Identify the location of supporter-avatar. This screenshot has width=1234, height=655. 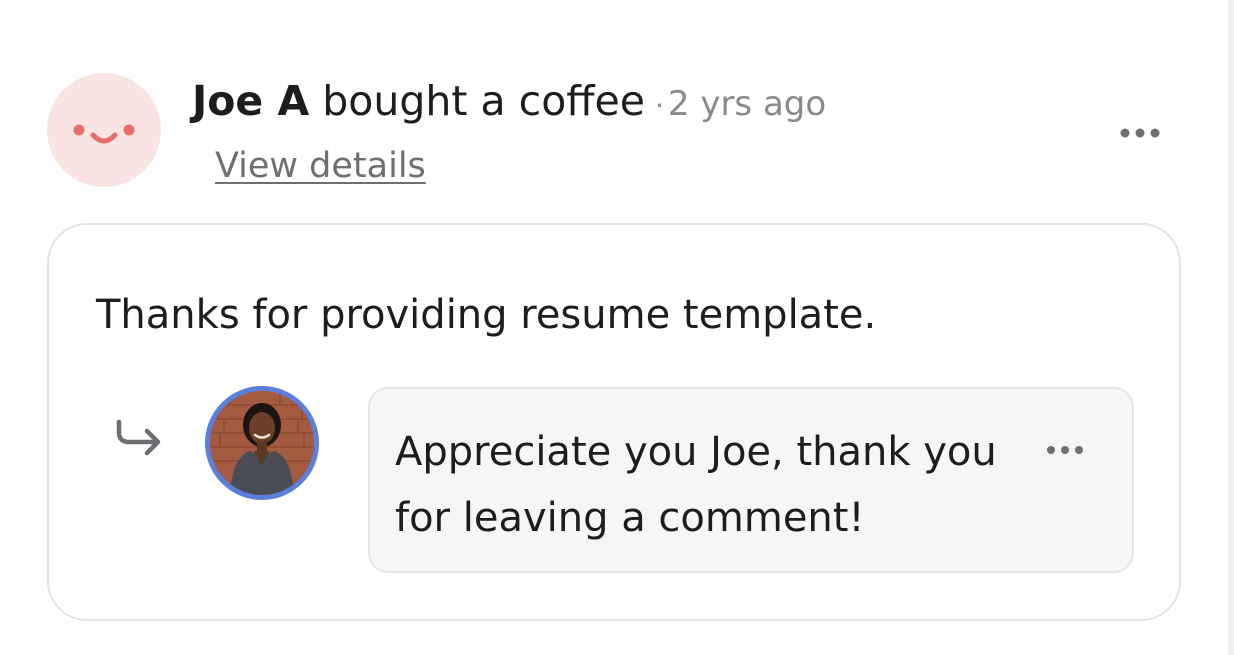
(104, 130).